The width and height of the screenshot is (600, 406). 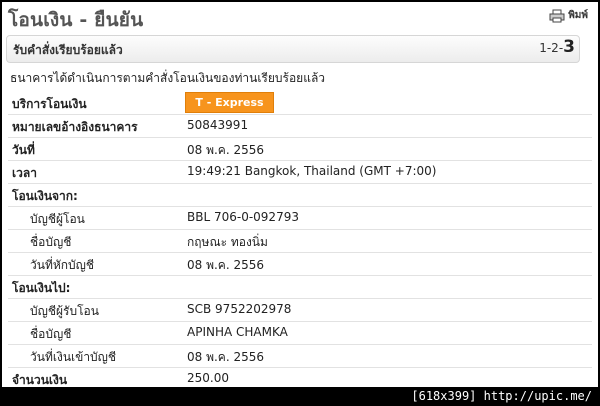 I want to click on step-indicator: 1-2-3, so click(x=557, y=47).